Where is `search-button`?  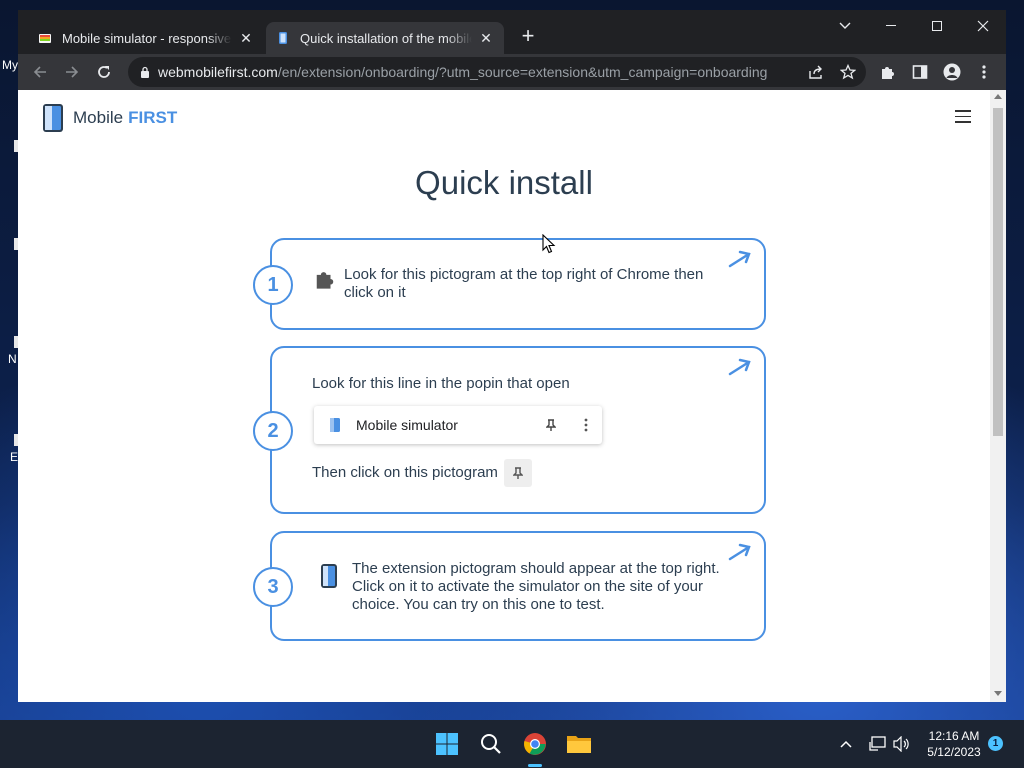 search-button is located at coordinates (491, 744).